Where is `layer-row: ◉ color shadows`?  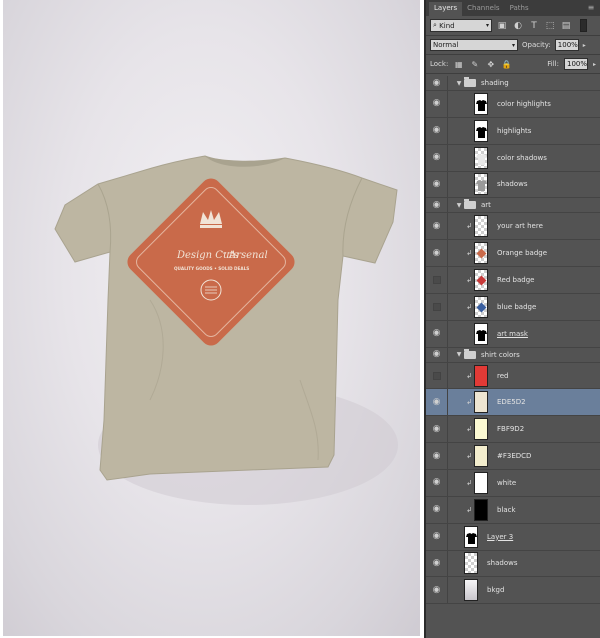 layer-row: ◉ color shadows is located at coordinates (513, 158).